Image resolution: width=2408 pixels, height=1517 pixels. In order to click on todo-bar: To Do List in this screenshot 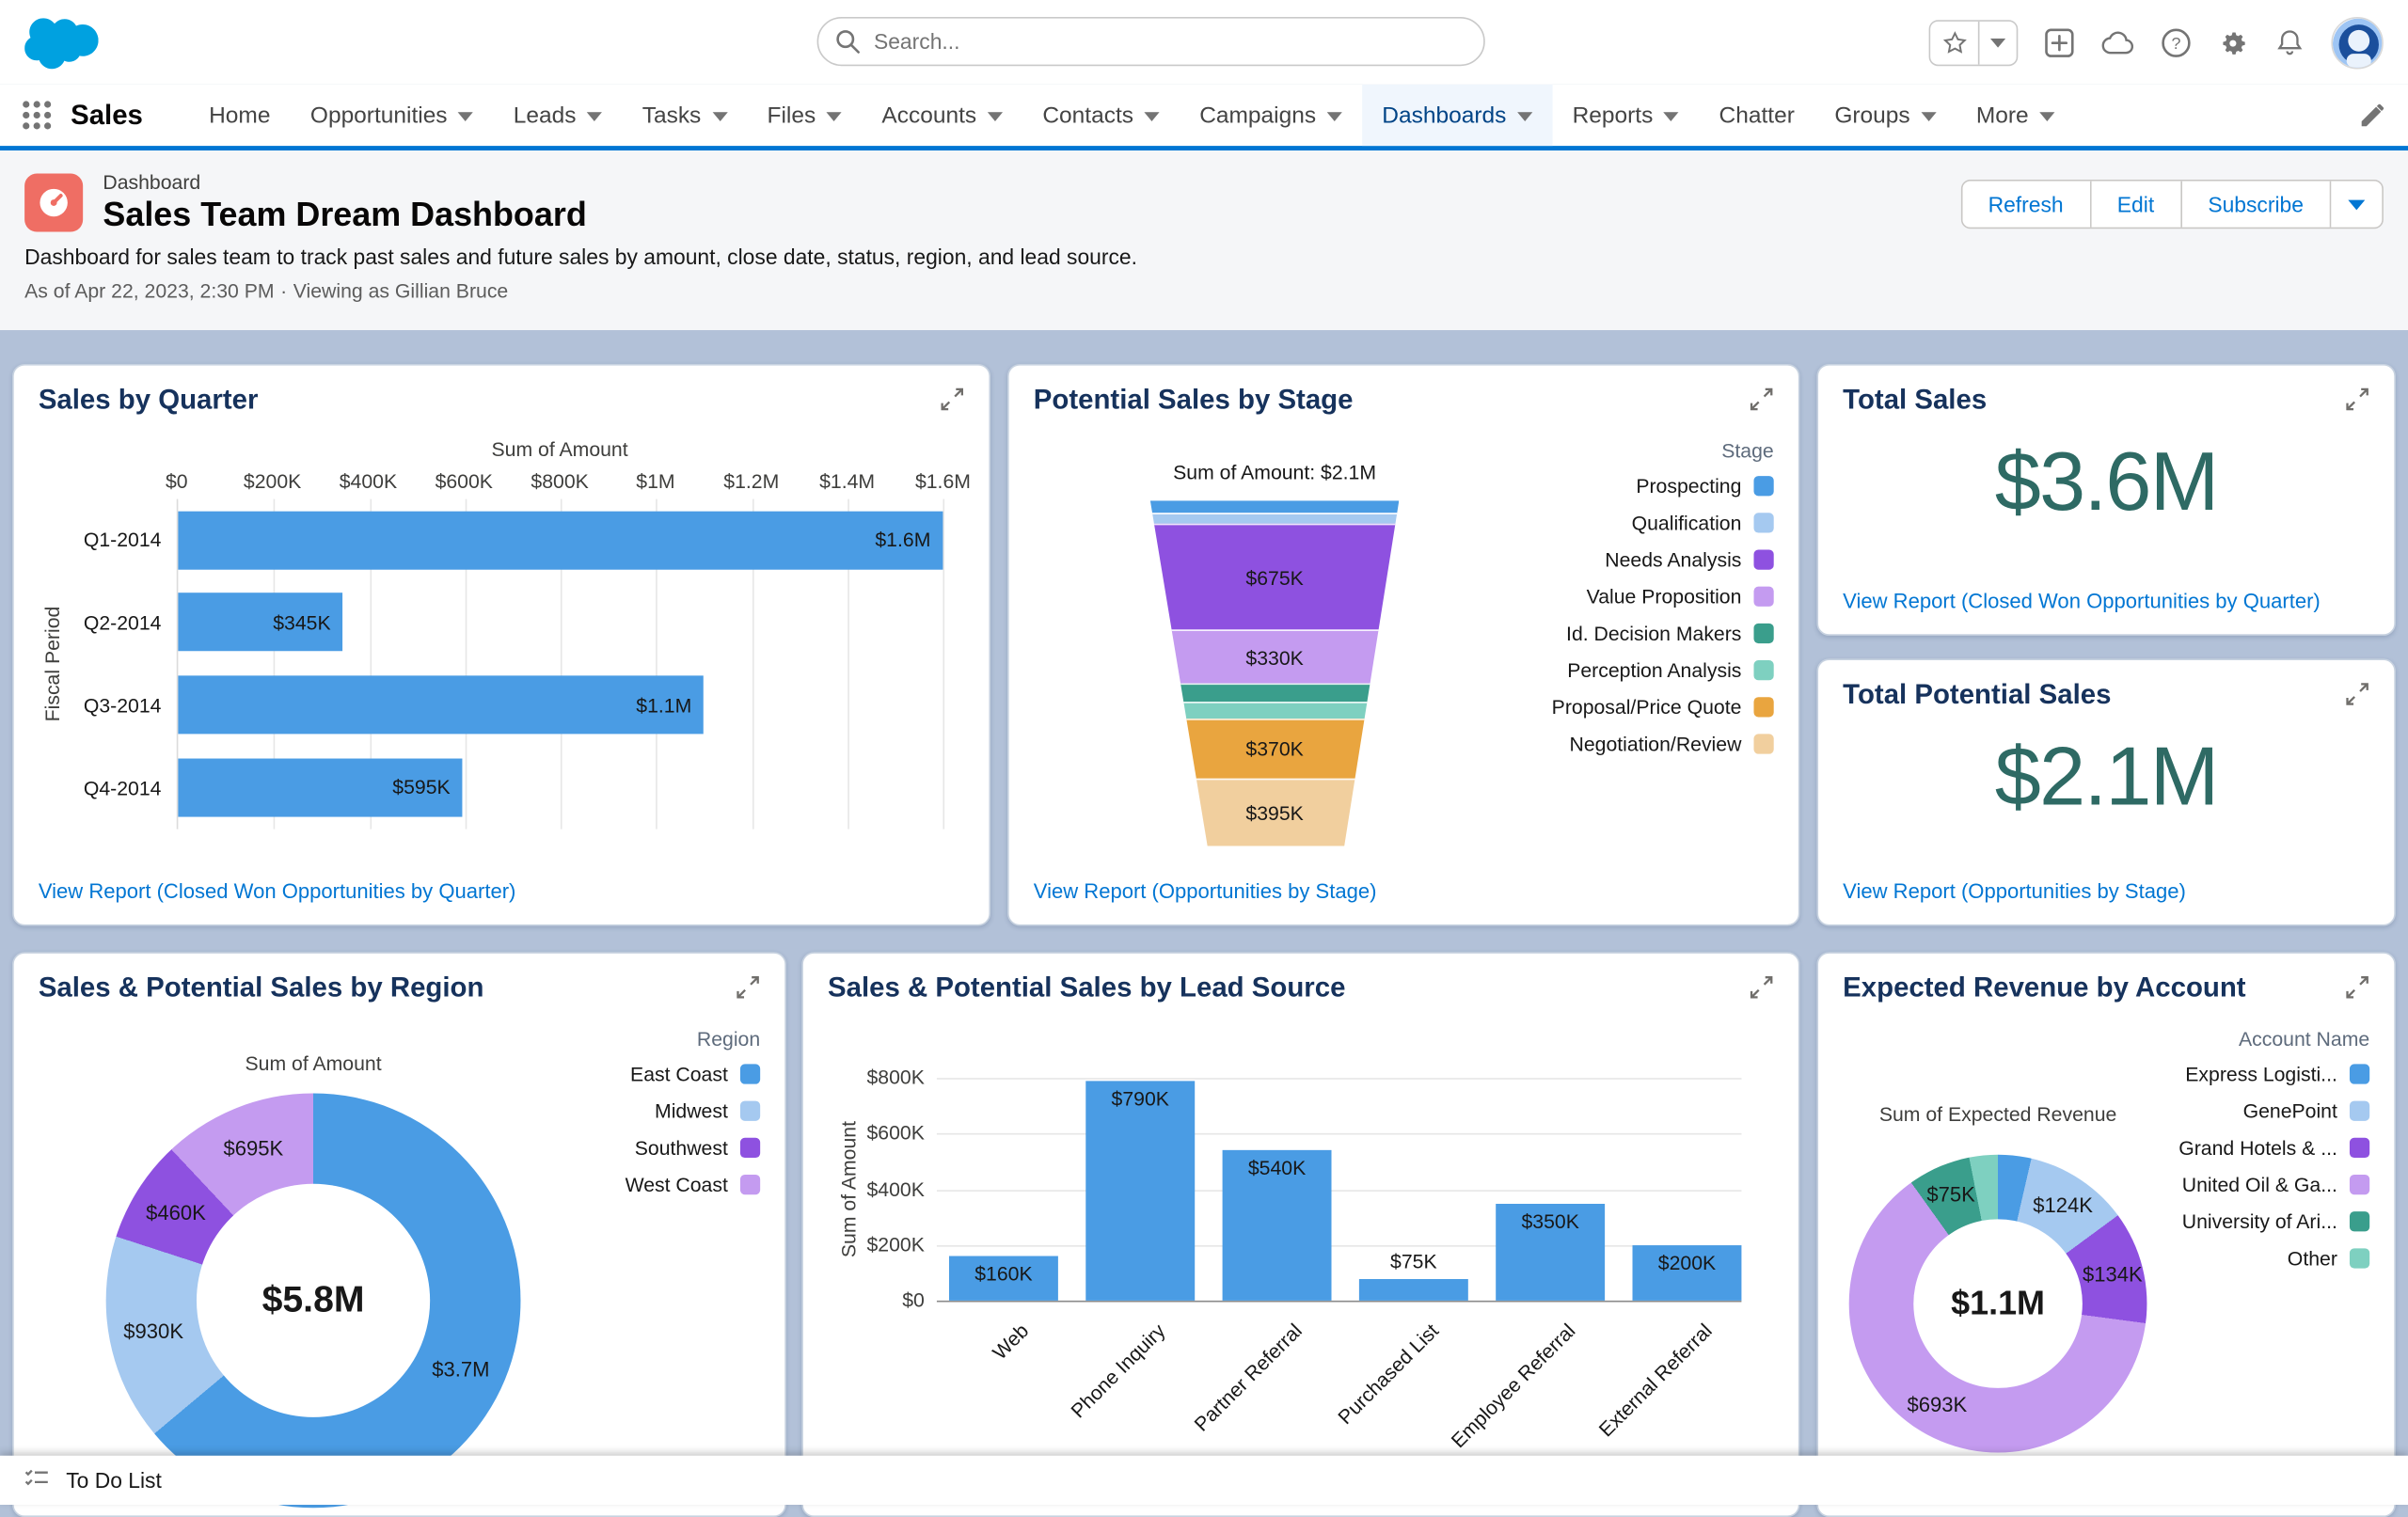, I will do `click(1204, 1480)`.